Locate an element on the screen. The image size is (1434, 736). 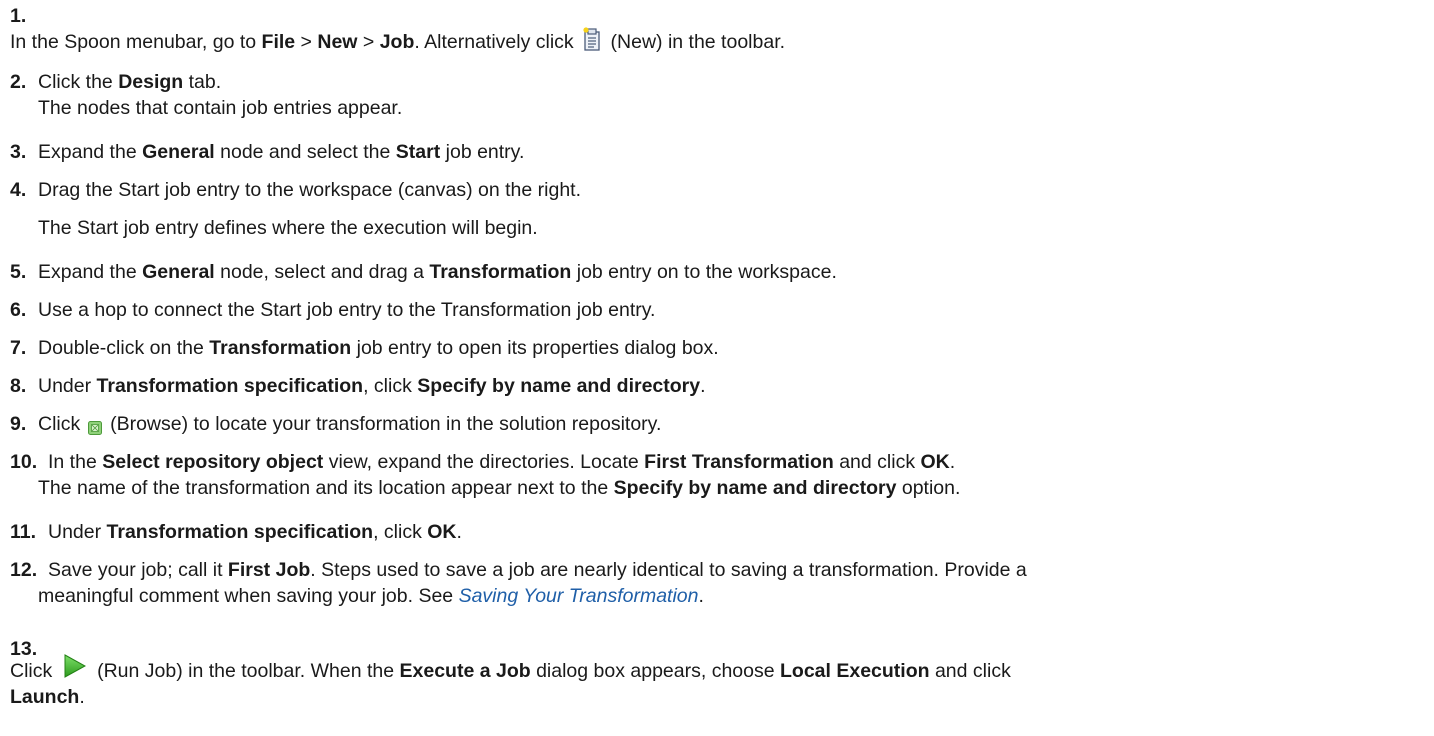
saving-your-transformation-link: Saving Your Transformation is located at coordinates (579, 596).